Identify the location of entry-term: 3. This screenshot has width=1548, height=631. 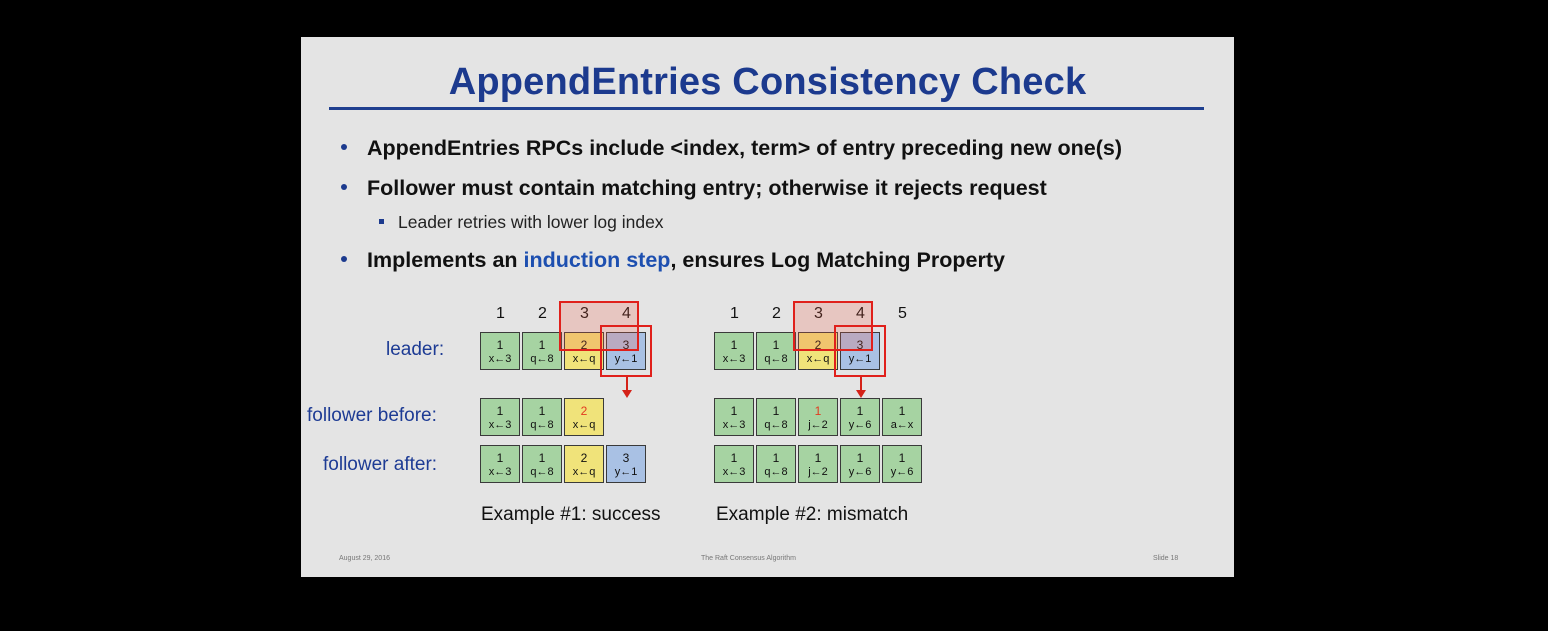
(626, 458).